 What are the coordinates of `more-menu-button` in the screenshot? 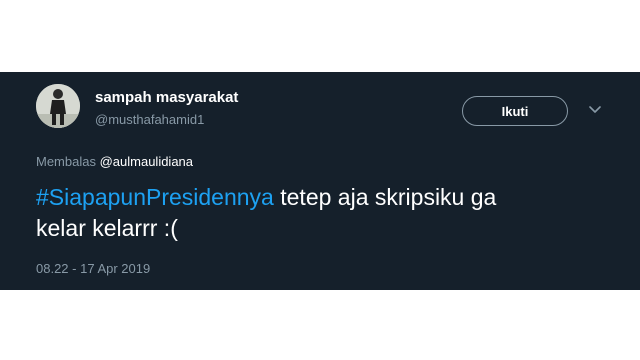 It's located at (595, 110).